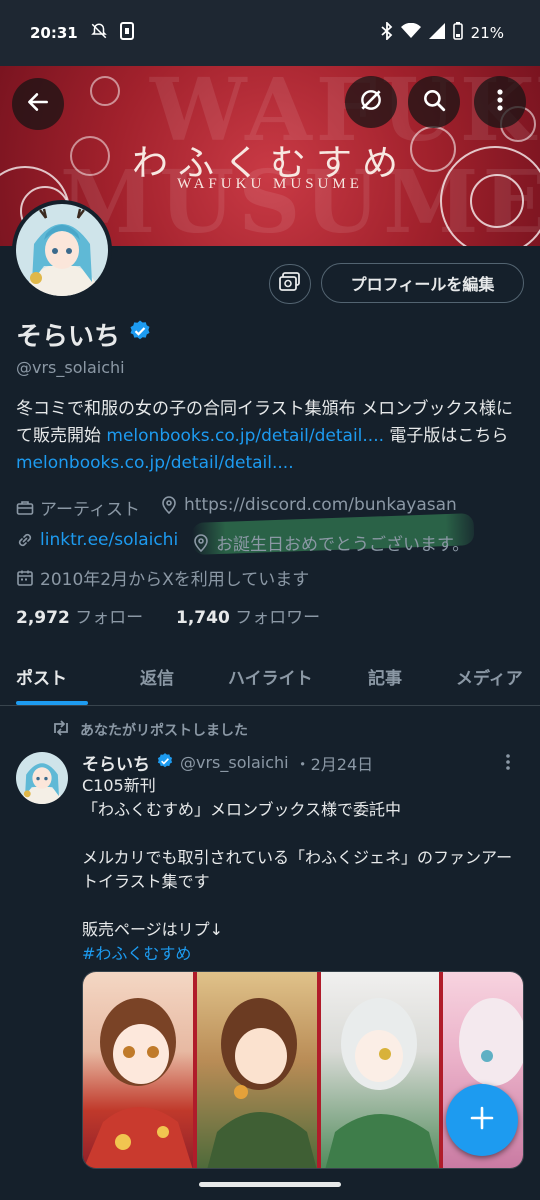 Image resolution: width=540 pixels, height=1200 pixels. What do you see at coordinates (109, 618) in the screenshot?
I see `following-label: フォロー` at bounding box center [109, 618].